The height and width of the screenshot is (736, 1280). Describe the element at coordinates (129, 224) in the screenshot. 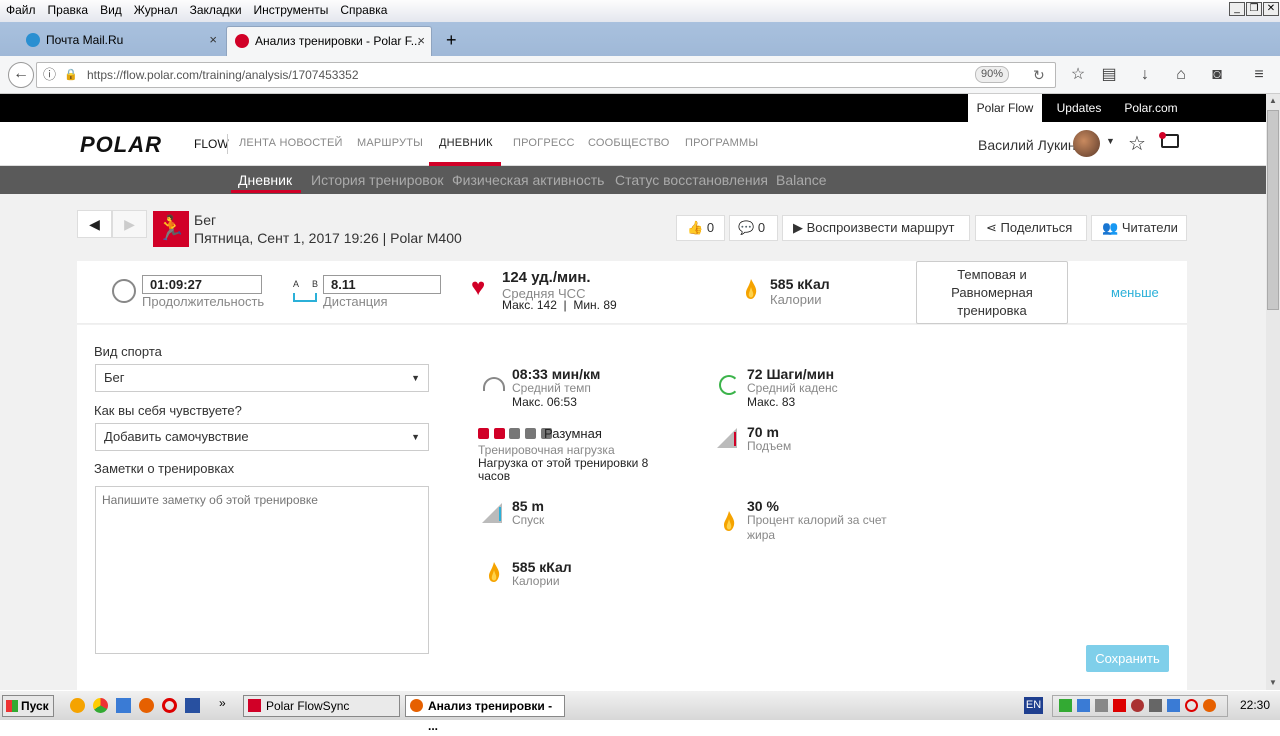

I see `next-session-button: ▶` at that location.